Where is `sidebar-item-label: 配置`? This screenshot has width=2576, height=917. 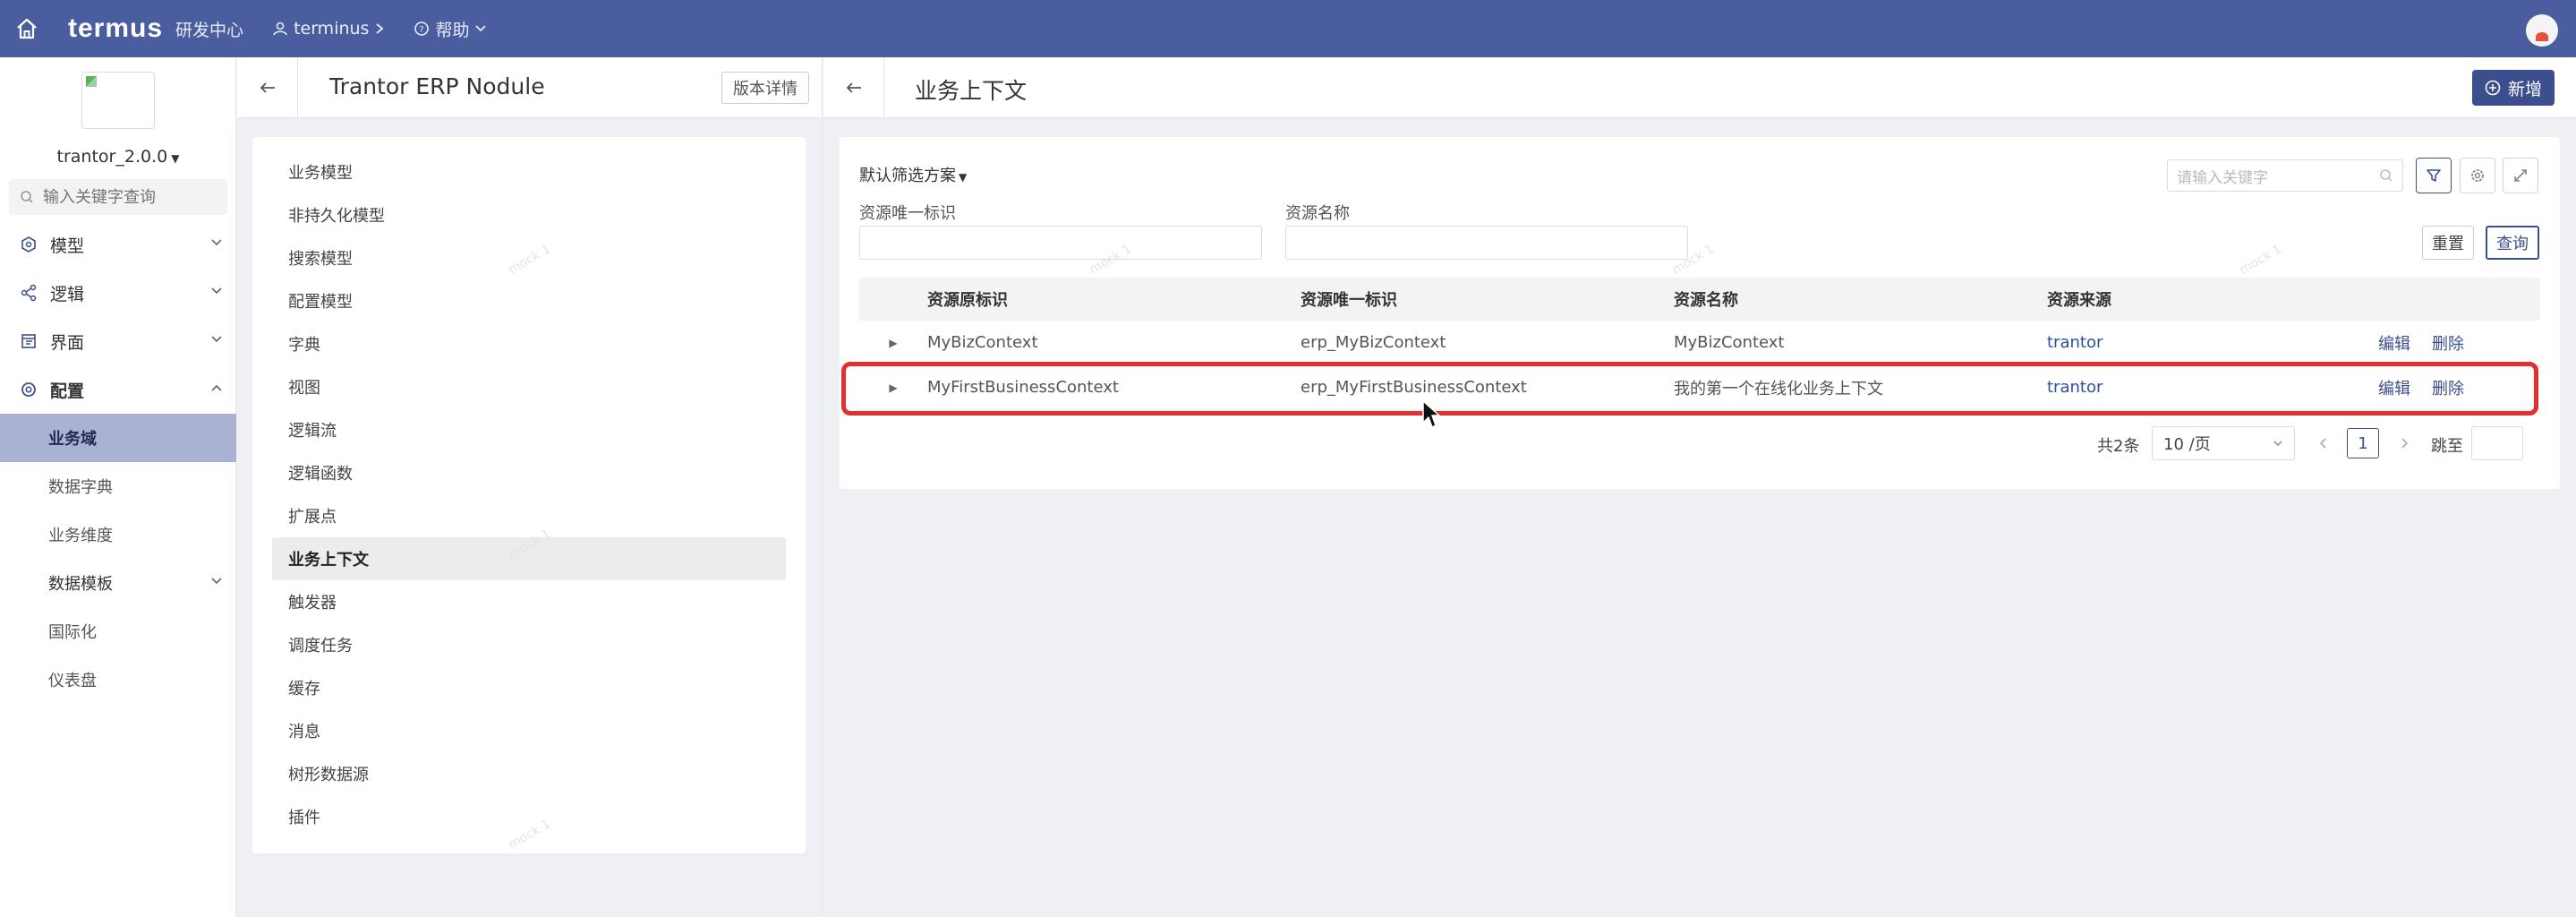 sidebar-item-label: 配置 is located at coordinates (67, 391).